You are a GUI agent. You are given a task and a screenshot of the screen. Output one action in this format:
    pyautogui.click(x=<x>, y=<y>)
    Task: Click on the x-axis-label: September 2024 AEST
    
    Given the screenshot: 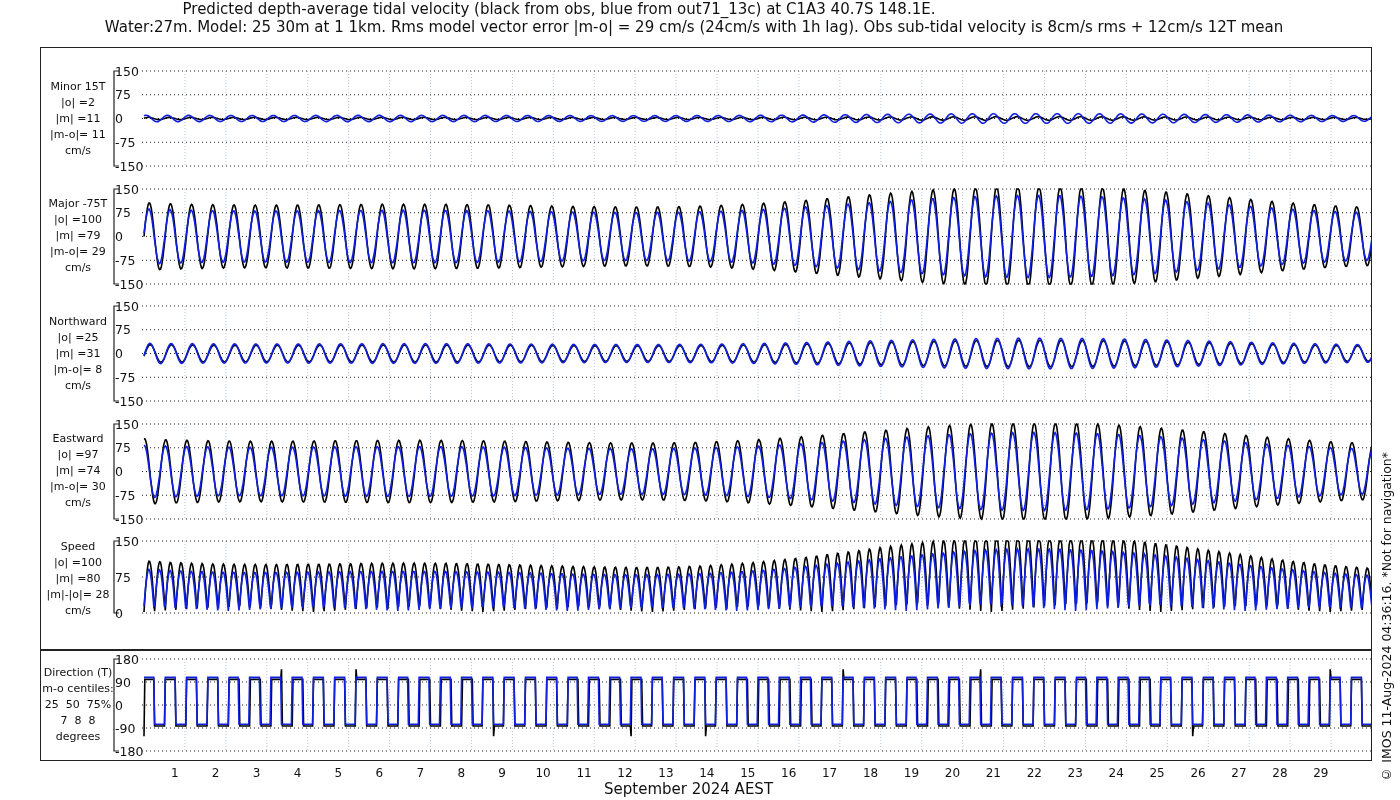 What is the action you would take?
    pyautogui.click(x=689, y=789)
    